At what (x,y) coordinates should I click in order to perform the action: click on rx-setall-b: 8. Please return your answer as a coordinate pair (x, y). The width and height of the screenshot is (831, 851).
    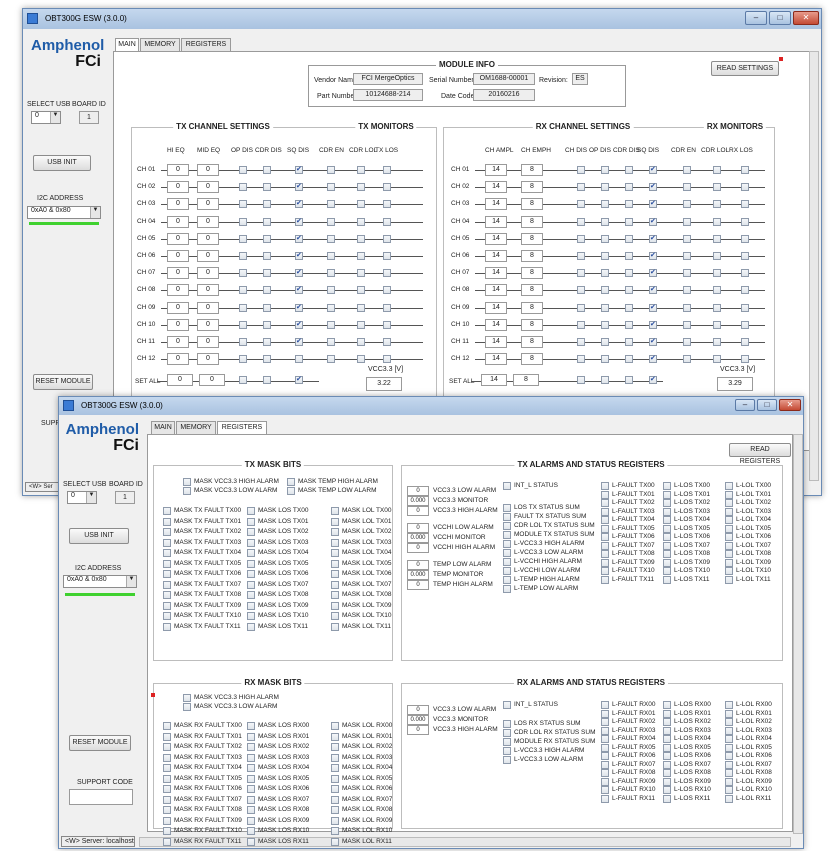
    Looking at the image, I should click on (526, 380).